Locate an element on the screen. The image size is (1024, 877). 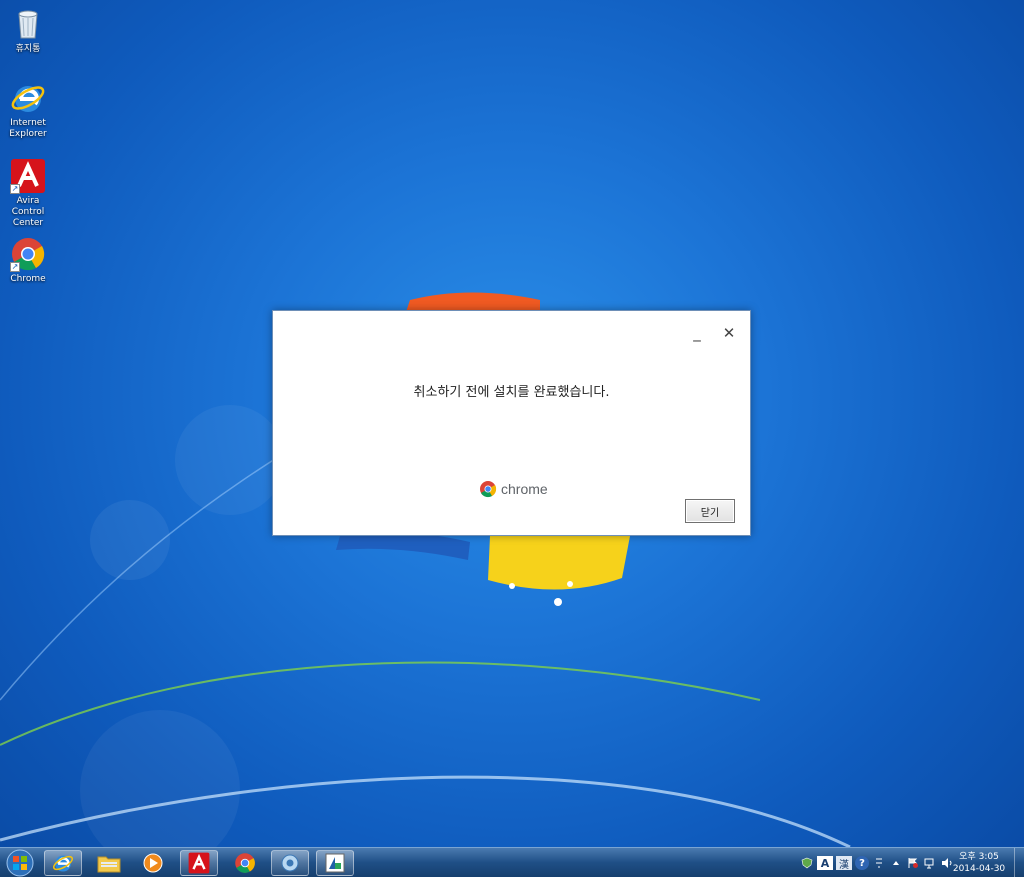
shield-icon is located at coordinates (807, 863).